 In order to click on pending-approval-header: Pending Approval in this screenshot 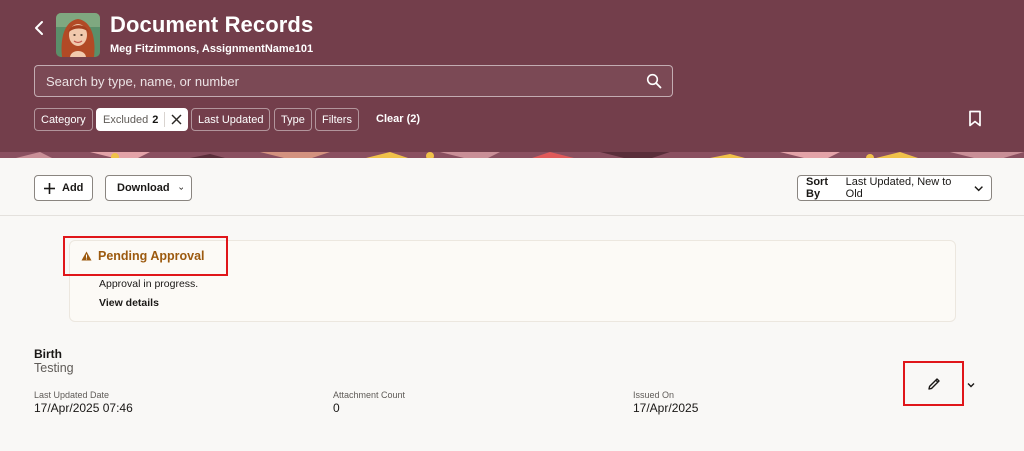, I will do `click(145, 256)`.